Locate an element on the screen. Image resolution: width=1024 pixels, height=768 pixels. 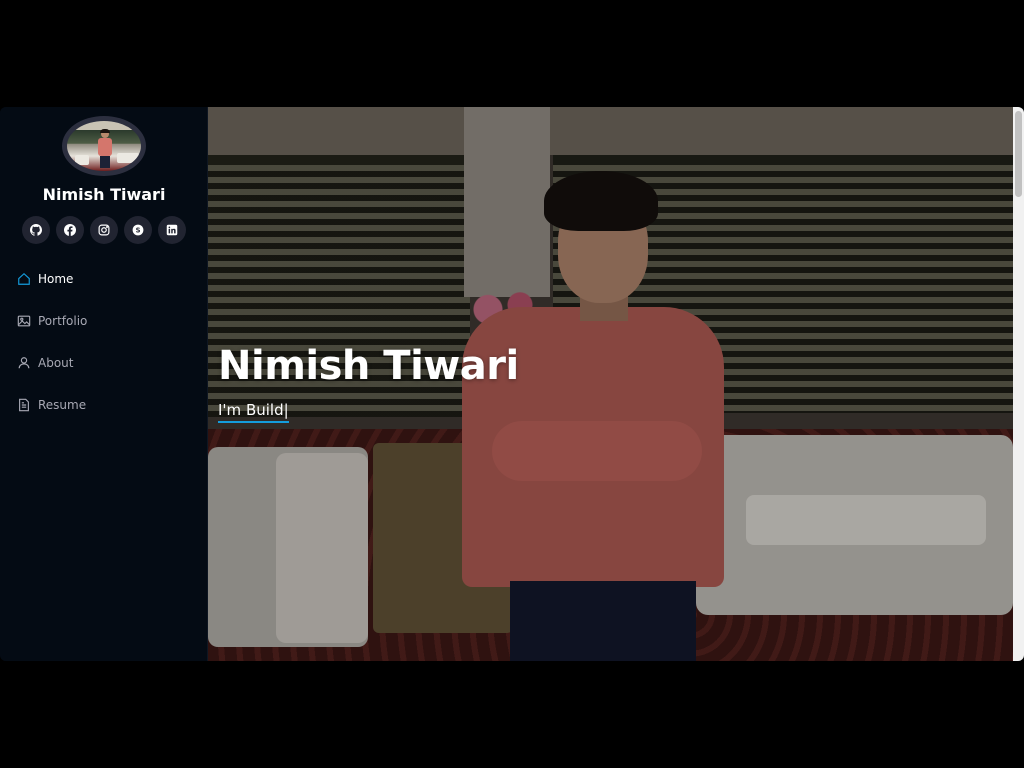
skype-icon: S is located at coordinates (138, 230).